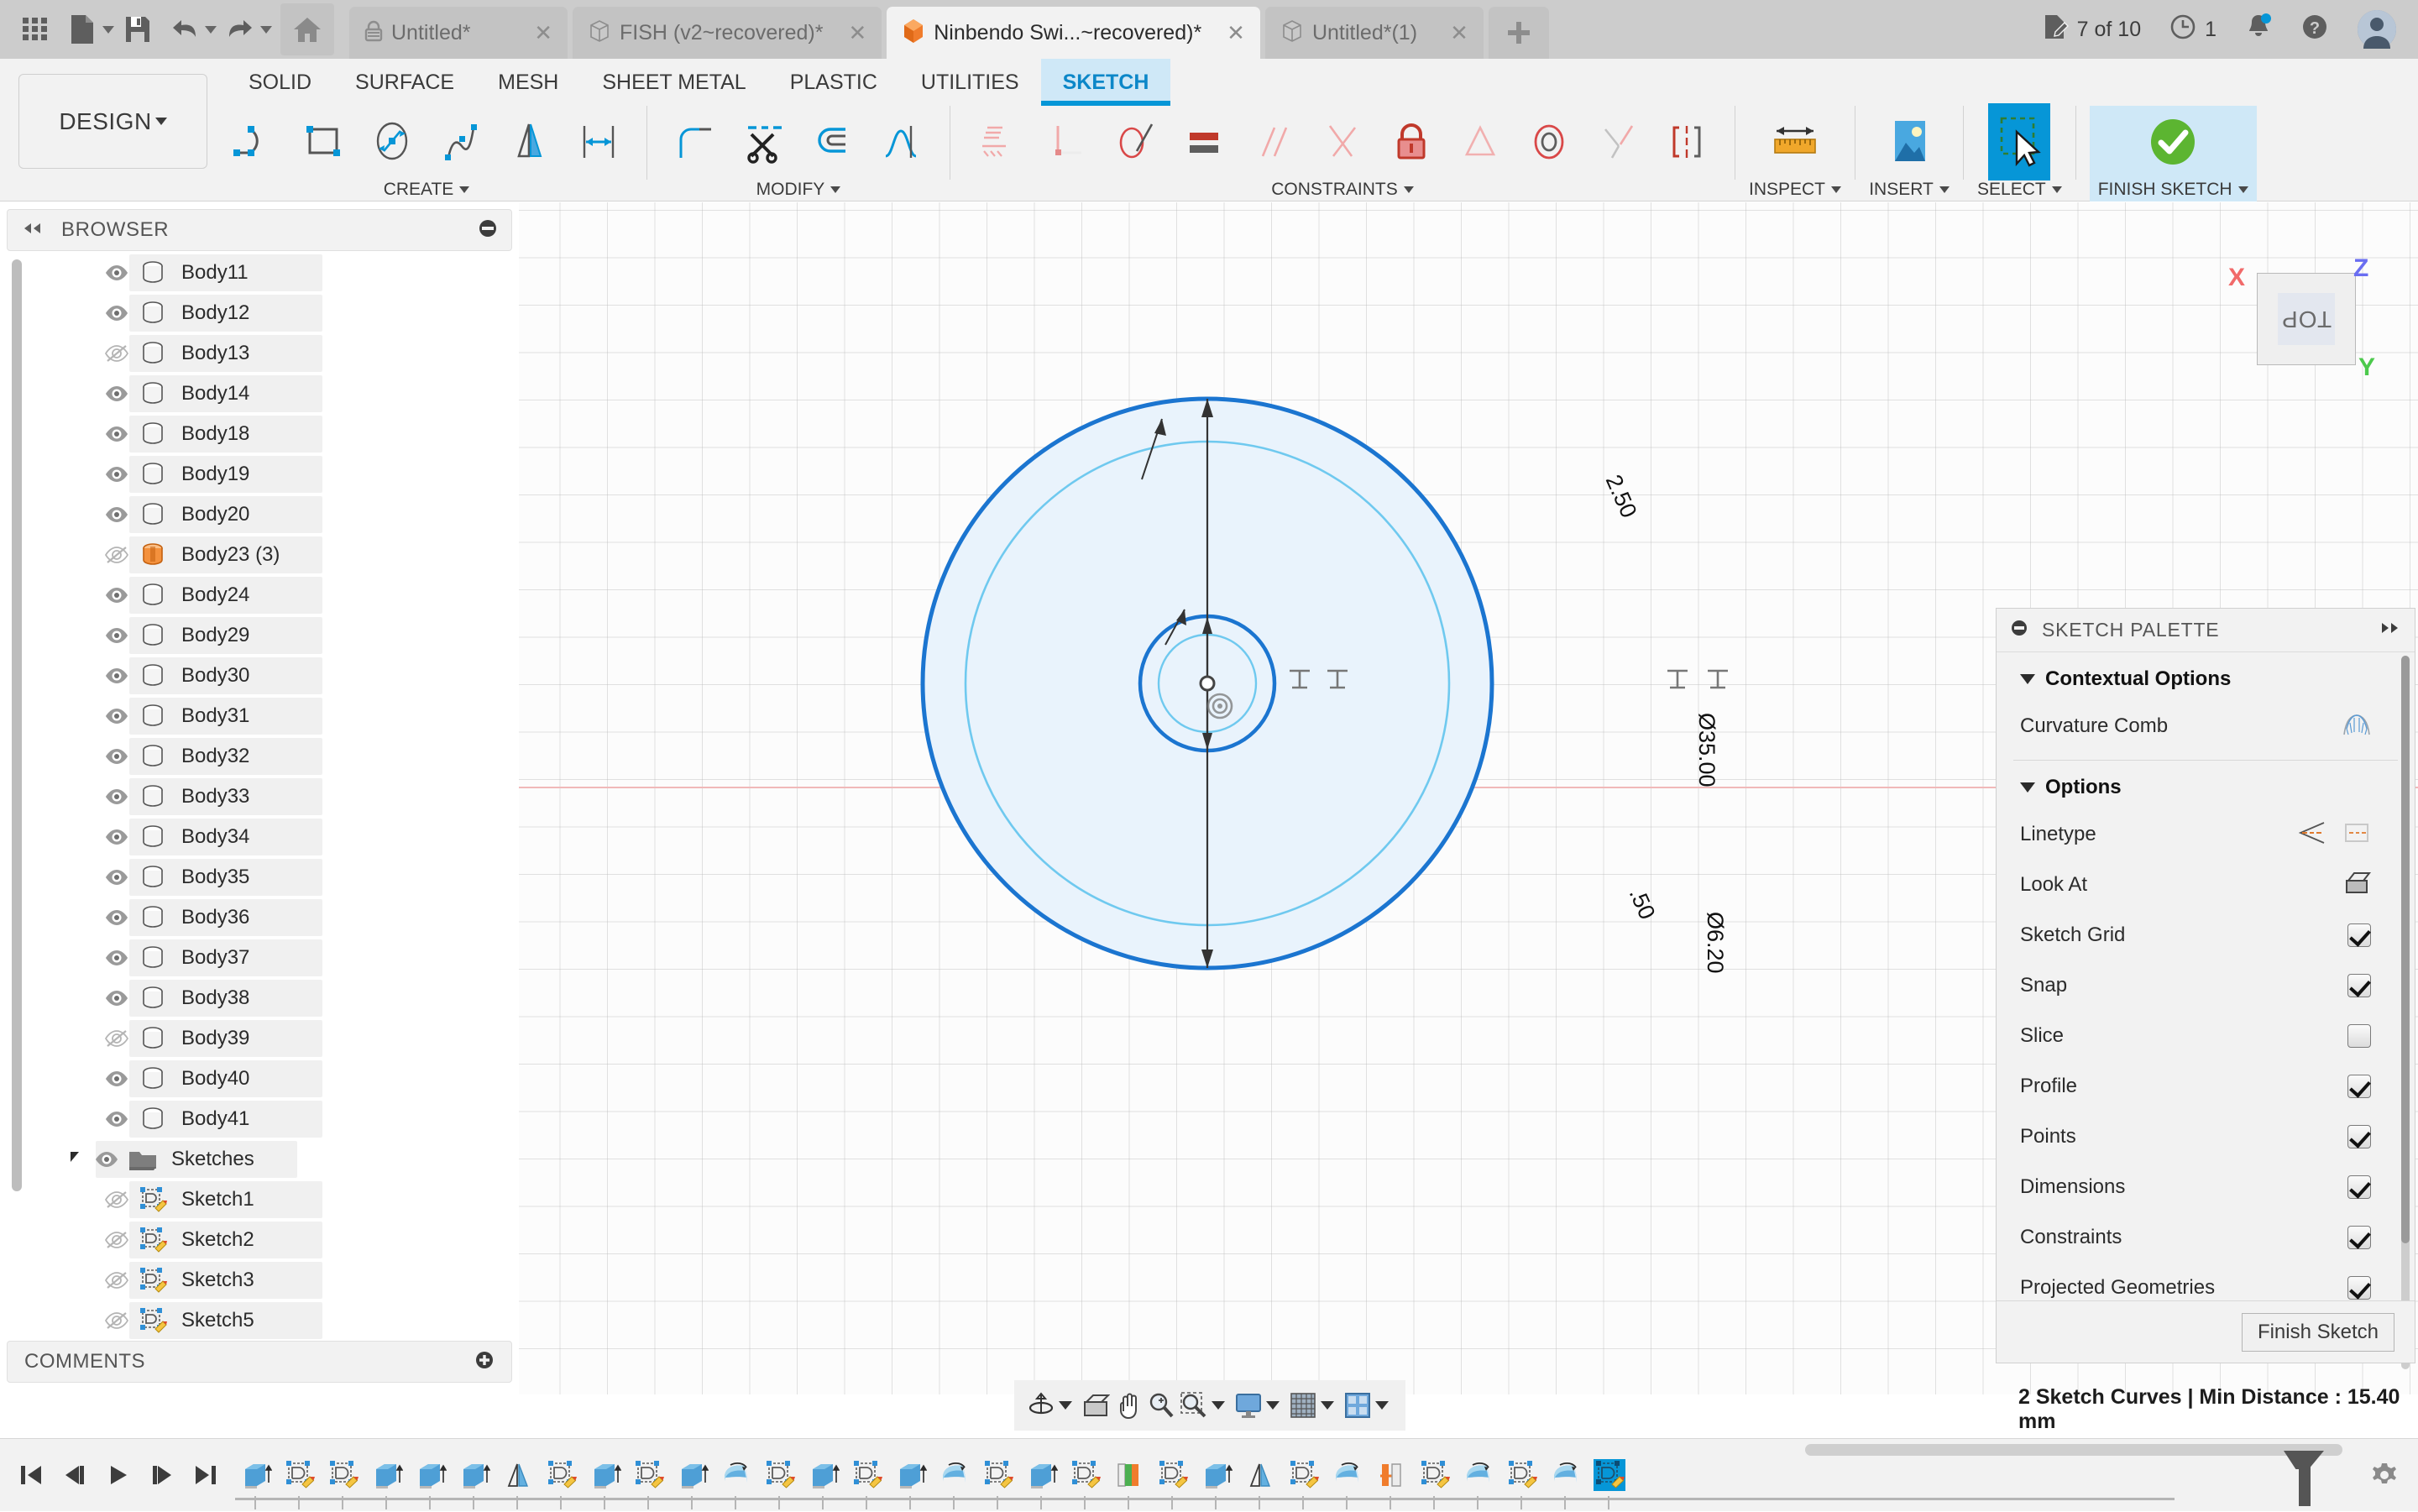  I want to click on look-at-icon, so click(2358, 885).